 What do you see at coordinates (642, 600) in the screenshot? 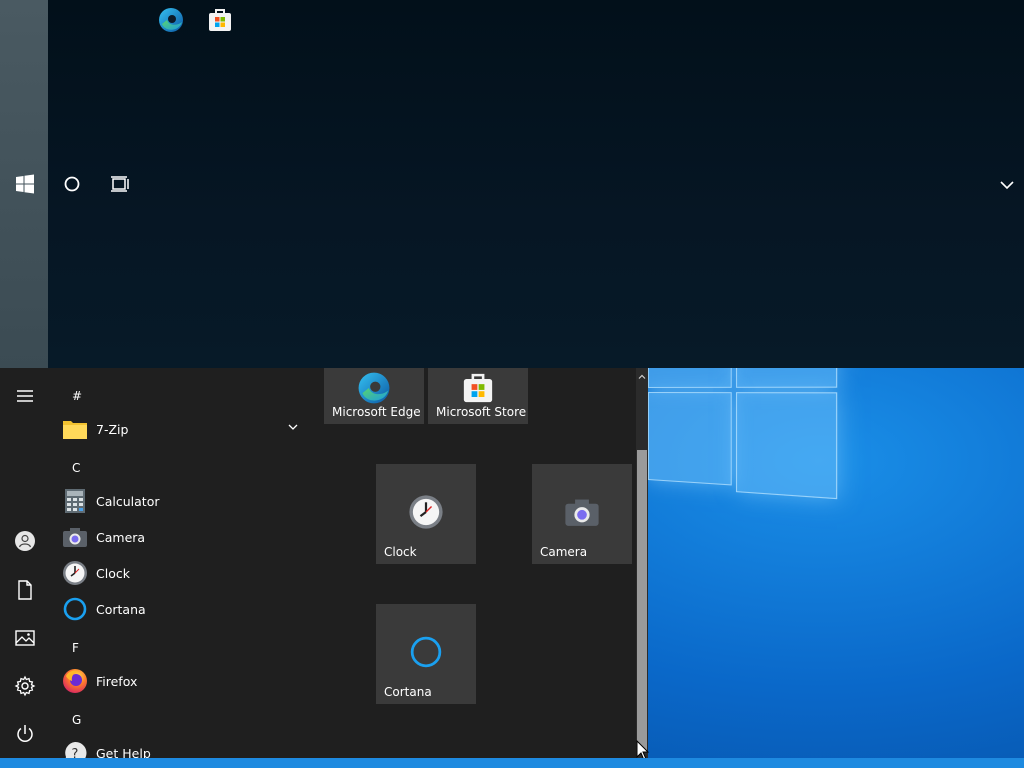
I see `scrollbar-thumb` at bounding box center [642, 600].